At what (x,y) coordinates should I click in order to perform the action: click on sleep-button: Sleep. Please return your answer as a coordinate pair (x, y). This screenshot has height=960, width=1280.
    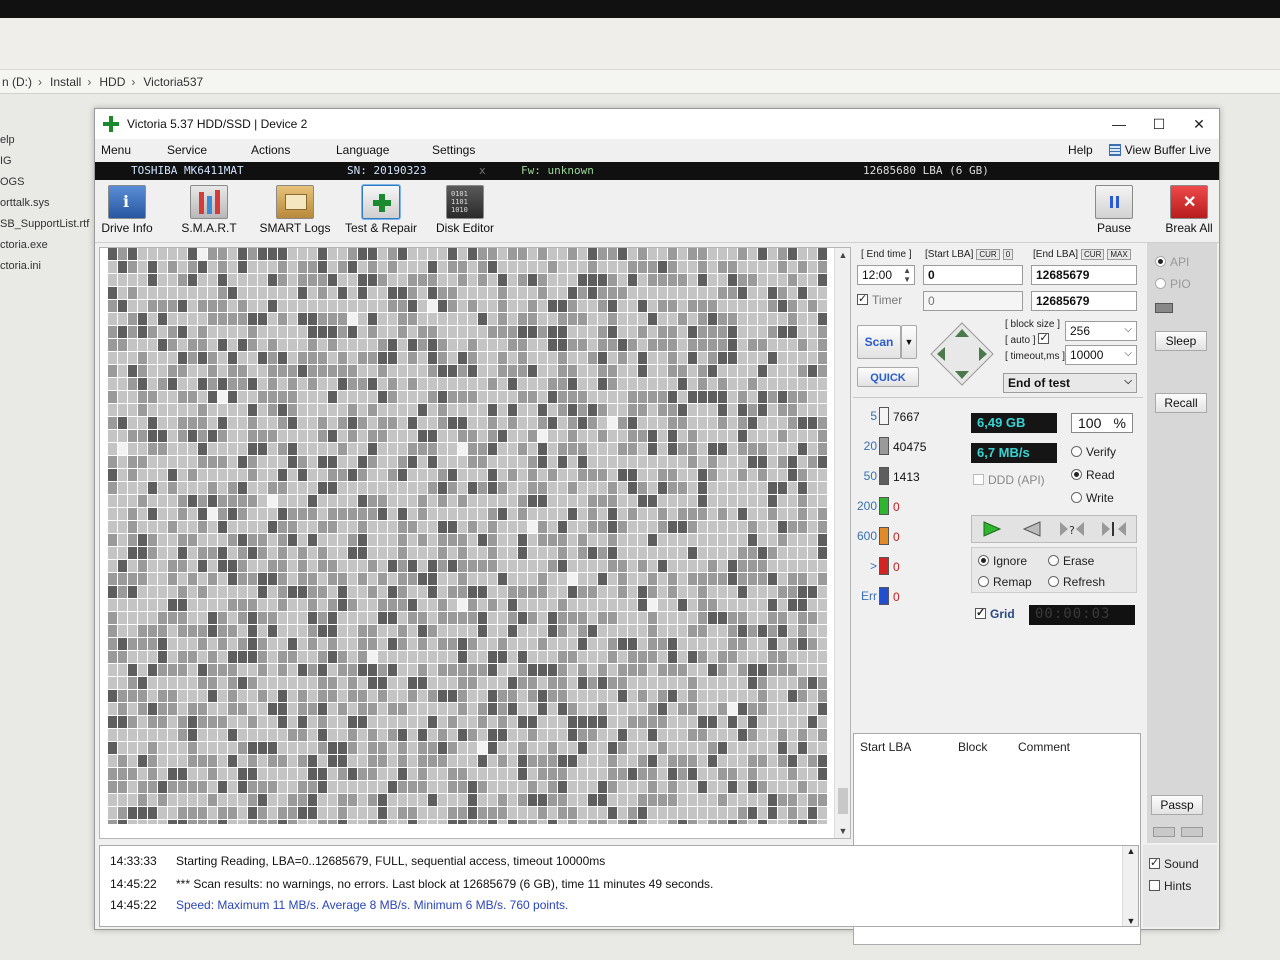
    Looking at the image, I should click on (1181, 341).